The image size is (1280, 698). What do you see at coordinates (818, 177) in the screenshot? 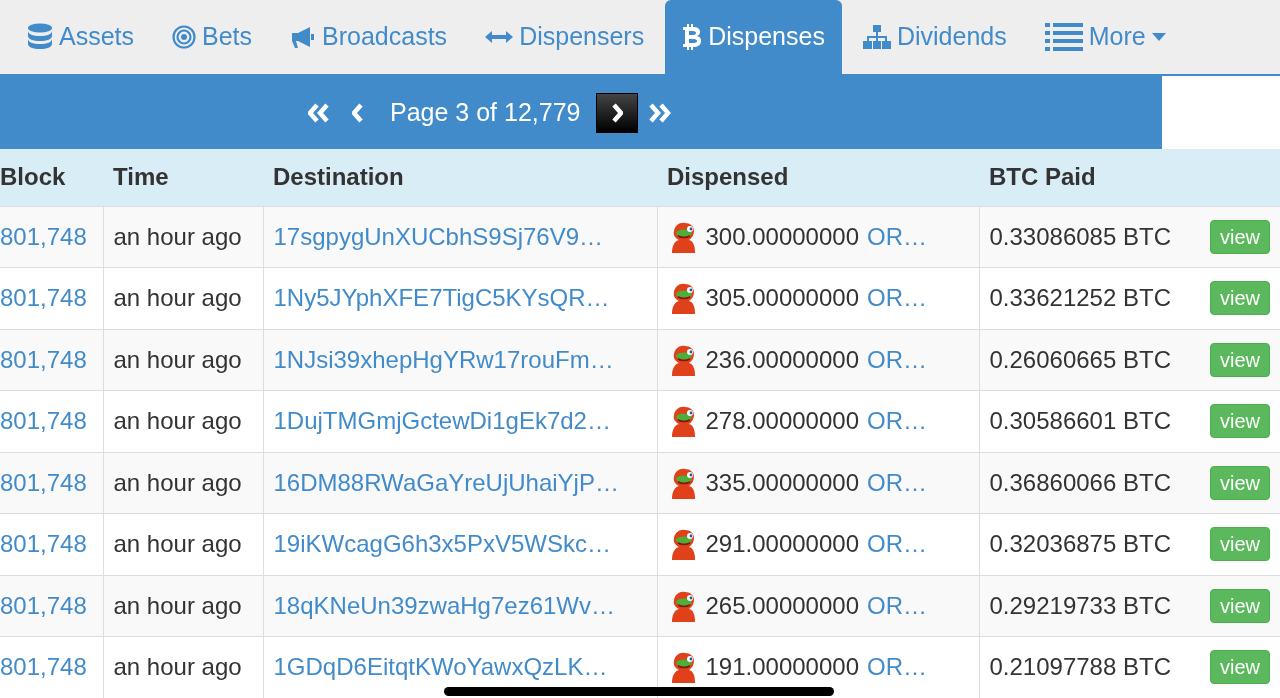
I see `column-header: Dispensed` at bounding box center [818, 177].